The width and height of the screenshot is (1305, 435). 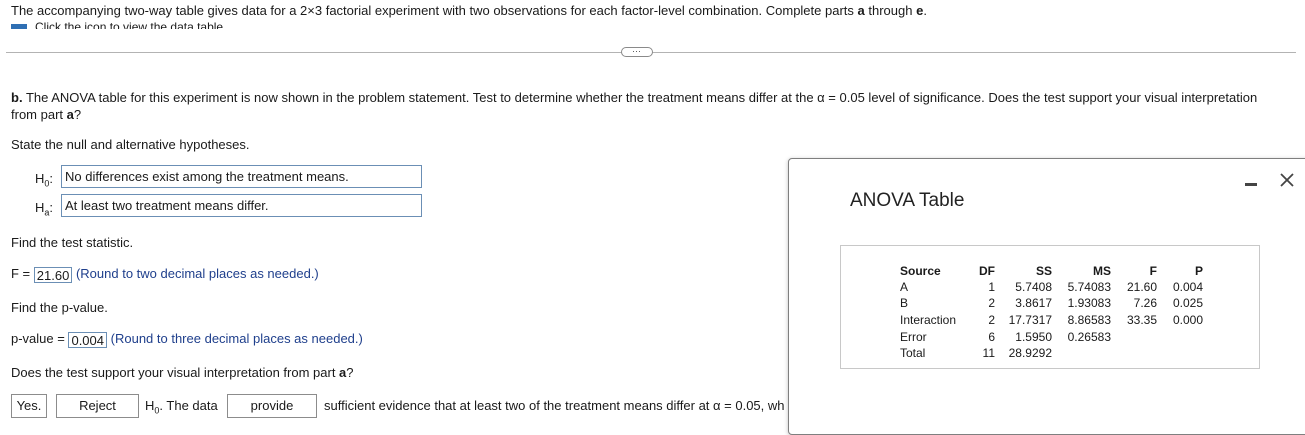 I want to click on ha-subscript: a, so click(x=47, y=212).